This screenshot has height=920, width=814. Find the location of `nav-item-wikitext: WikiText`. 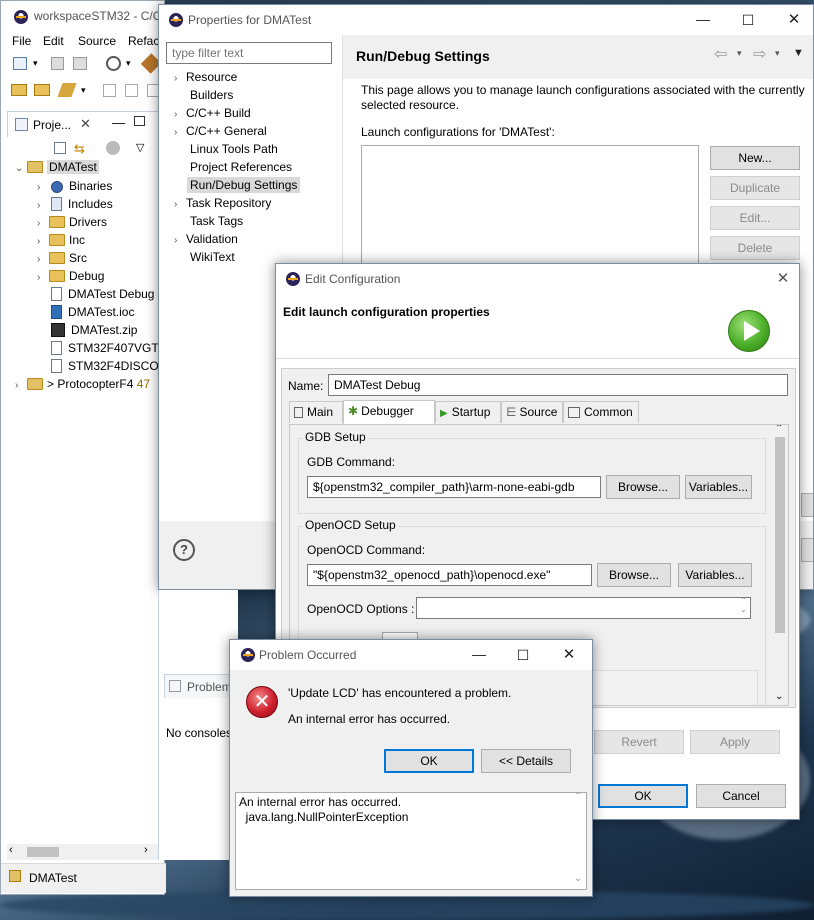

nav-item-wikitext: WikiText is located at coordinates (212, 257).